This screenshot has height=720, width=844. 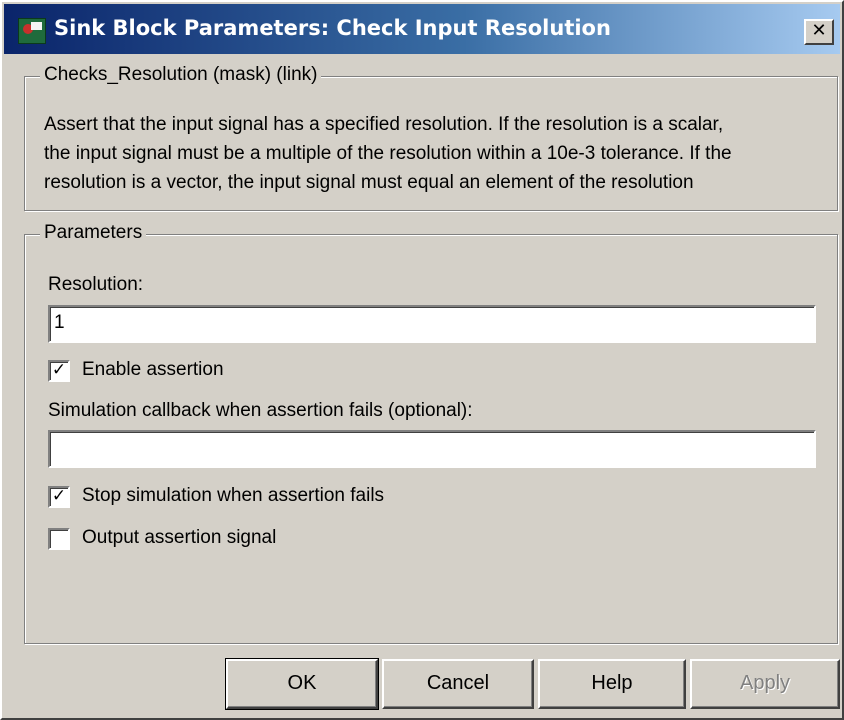 What do you see at coordinates (93, 233) in the screenshot?
I see `parameters-group-legend: Parameters` at bounding box center [93, 233].